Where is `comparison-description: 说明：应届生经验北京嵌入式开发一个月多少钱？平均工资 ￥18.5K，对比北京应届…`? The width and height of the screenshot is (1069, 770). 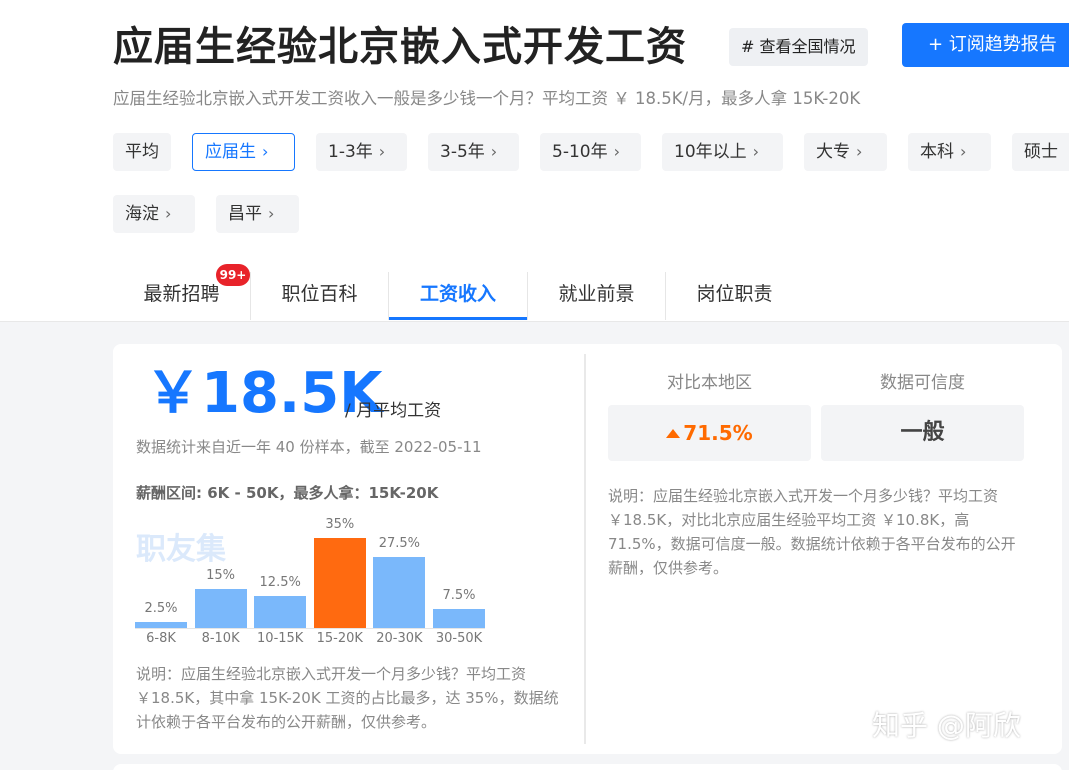 comparison-description: 说明：应届生经验北京嵌入式开发一个月多少钱？平均工资 ￥18.5K，对比北京应届… is located at coordinates (812, 532).